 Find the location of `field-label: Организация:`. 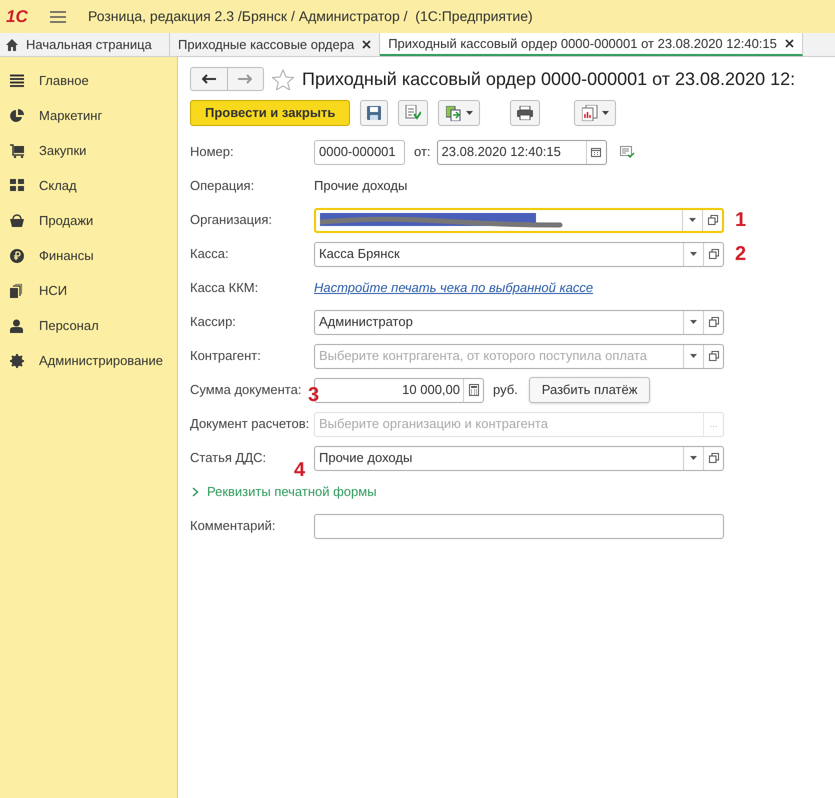

field-label: Организация: is located at coordinates (232, 220).